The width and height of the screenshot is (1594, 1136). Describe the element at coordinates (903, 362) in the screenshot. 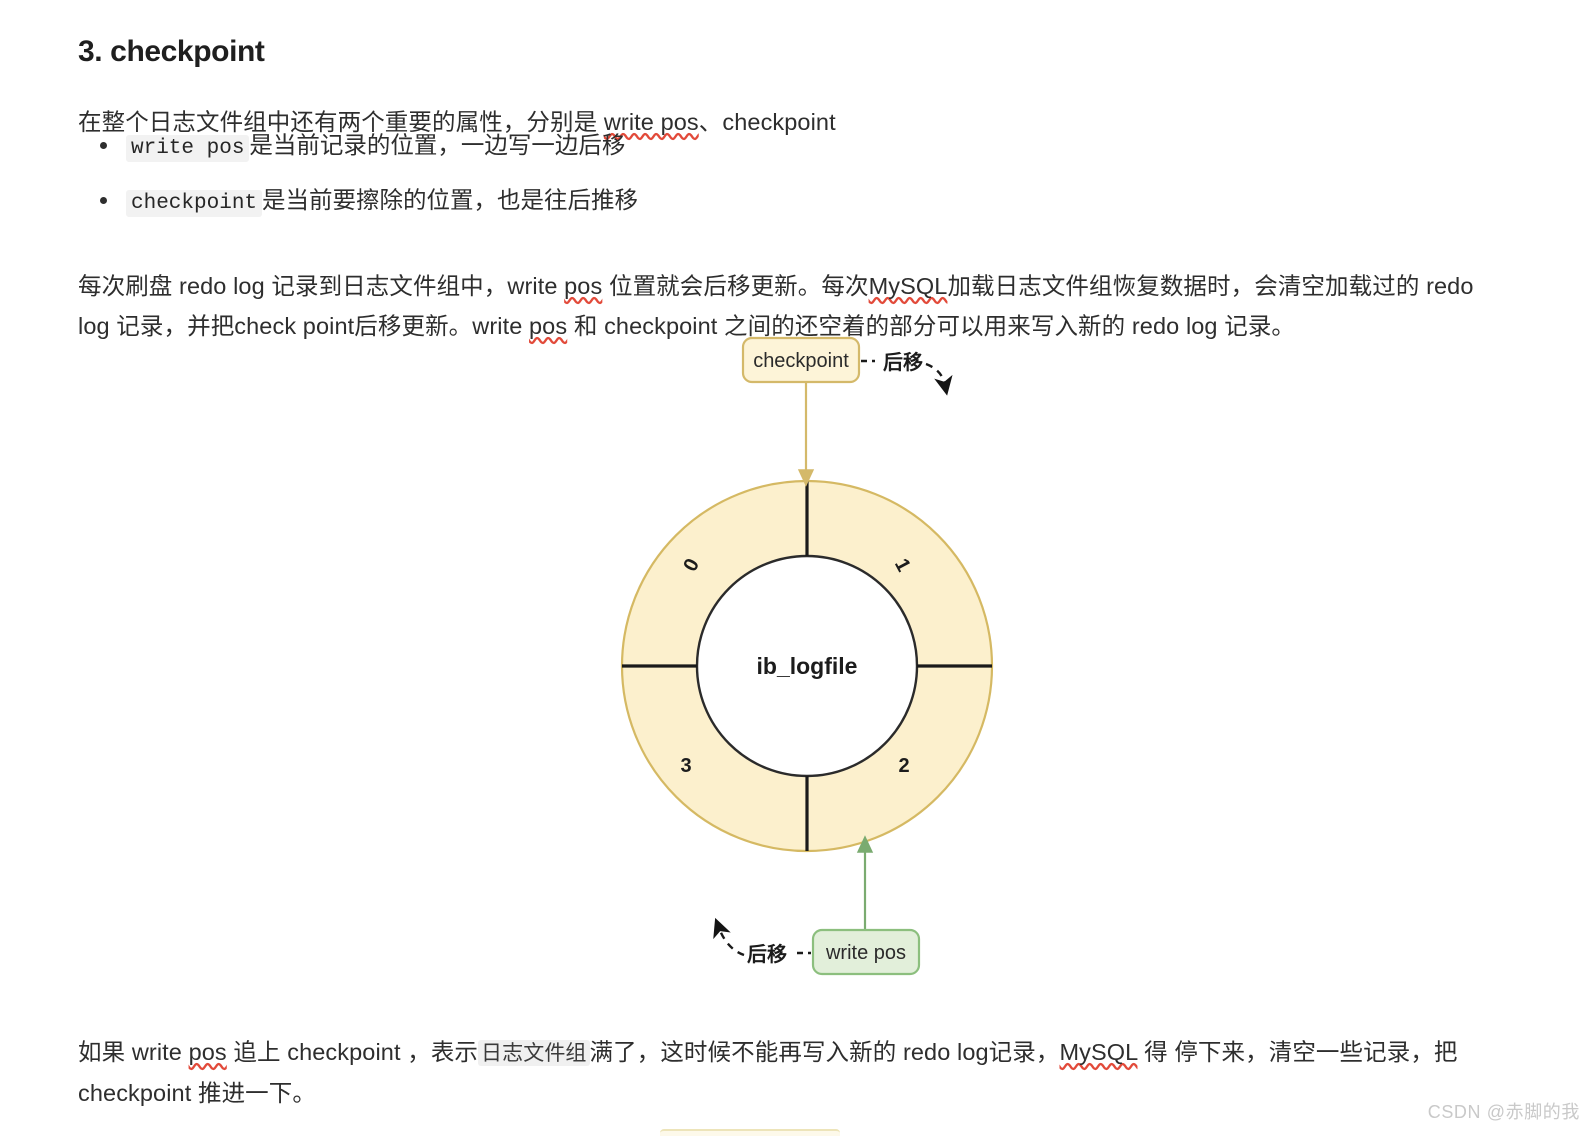

I see `checkpoint-move-label: 后移` at that location.